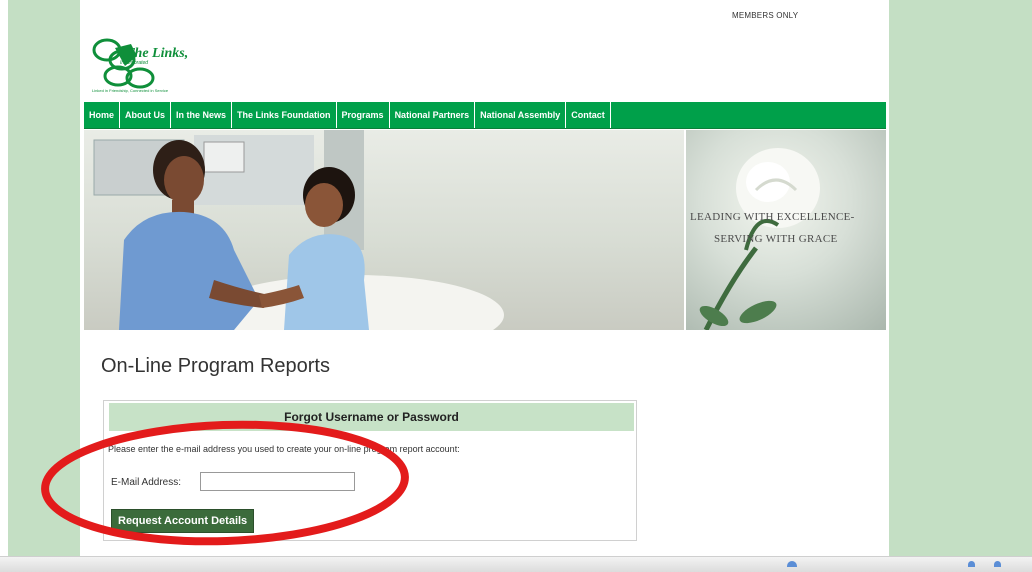 This screenshot has width=1032, height=572. I want to click on form-heading: Forgot Username or Password, so click(371, 417).